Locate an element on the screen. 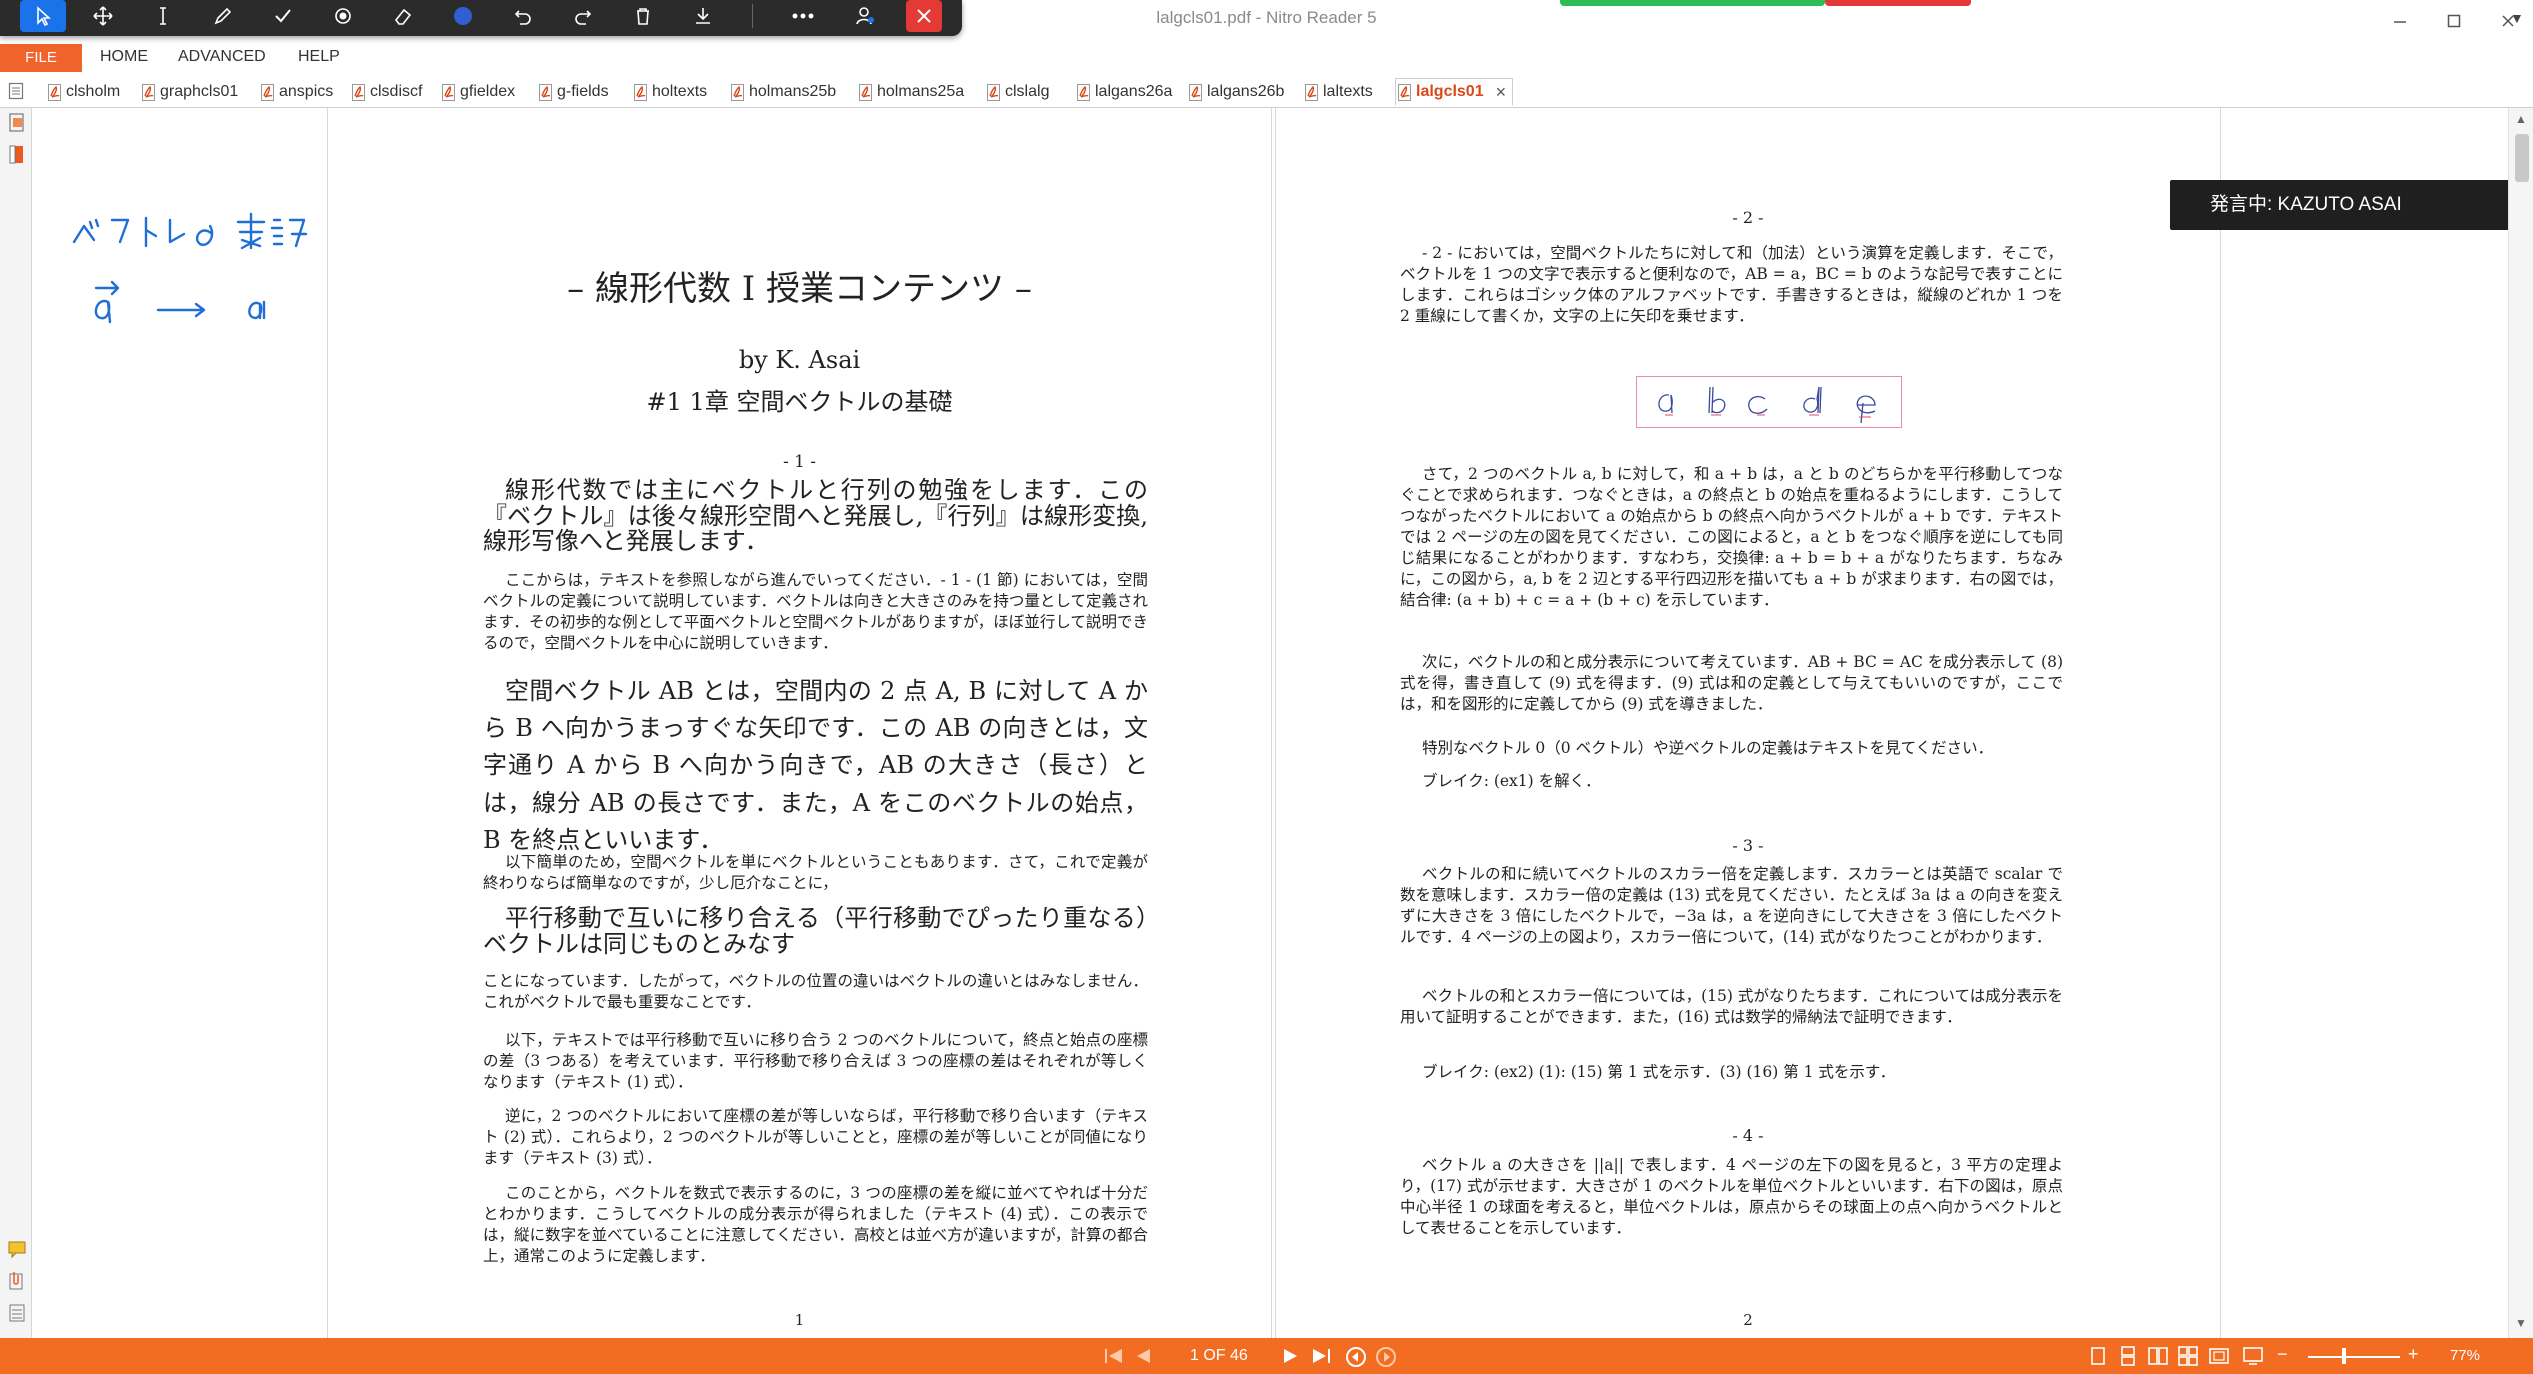 The height and width of the screenshot is (1374, 2533). first-page-icon is located at coordinates (1114, 1356).